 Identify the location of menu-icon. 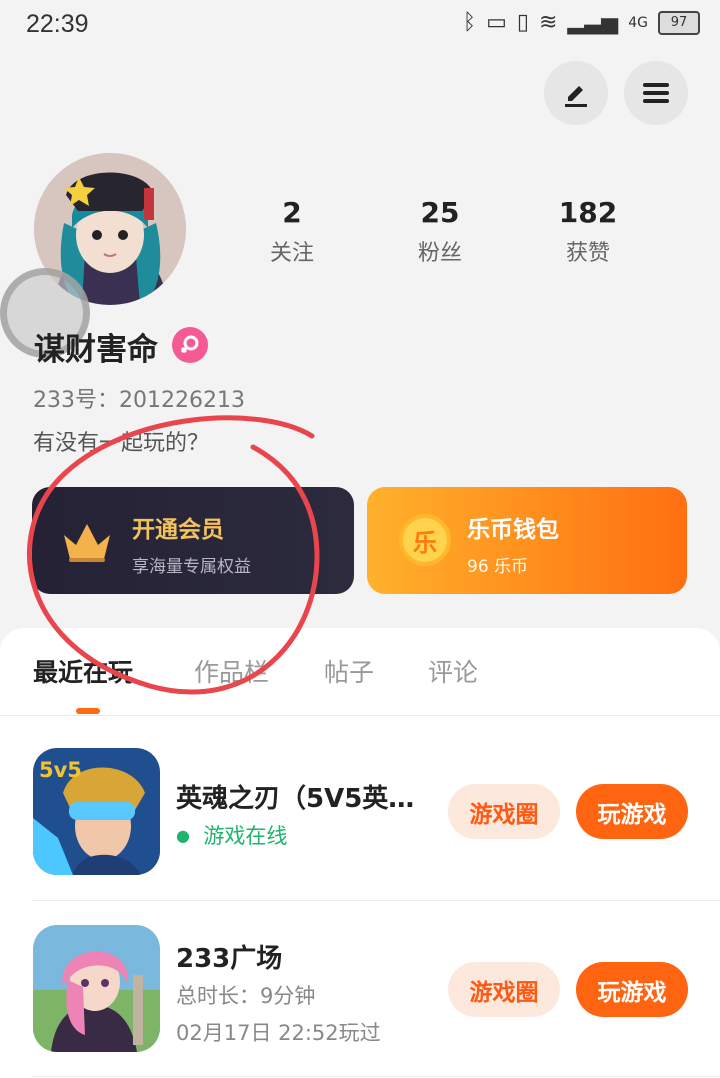
(656, 93).